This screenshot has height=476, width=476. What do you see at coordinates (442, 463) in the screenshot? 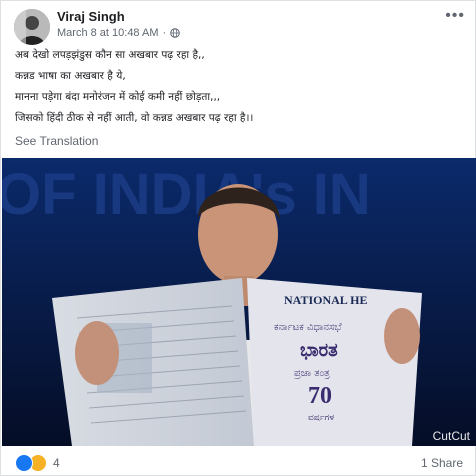
I see `share-count: 1 Share` at bounding box center [442, 463].